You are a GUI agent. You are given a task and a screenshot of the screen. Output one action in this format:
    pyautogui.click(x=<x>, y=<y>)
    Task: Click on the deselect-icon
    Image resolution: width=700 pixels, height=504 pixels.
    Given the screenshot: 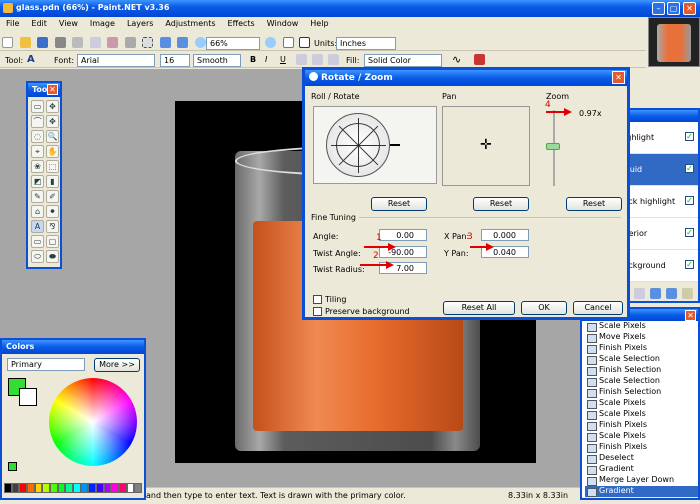 What is the action you would take?
    pyautogui.click(x=148, y=42)
    